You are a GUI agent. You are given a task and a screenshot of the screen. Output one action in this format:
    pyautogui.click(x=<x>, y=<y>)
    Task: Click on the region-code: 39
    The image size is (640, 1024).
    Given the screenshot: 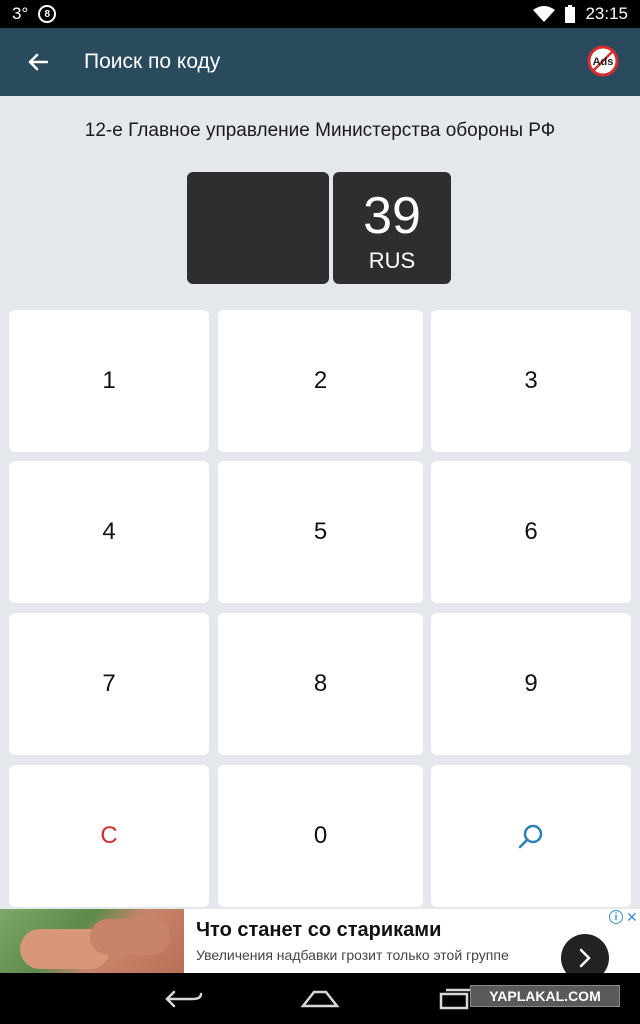 What is the action you would take?
    pyautogui.click(x=392, y=216)
    